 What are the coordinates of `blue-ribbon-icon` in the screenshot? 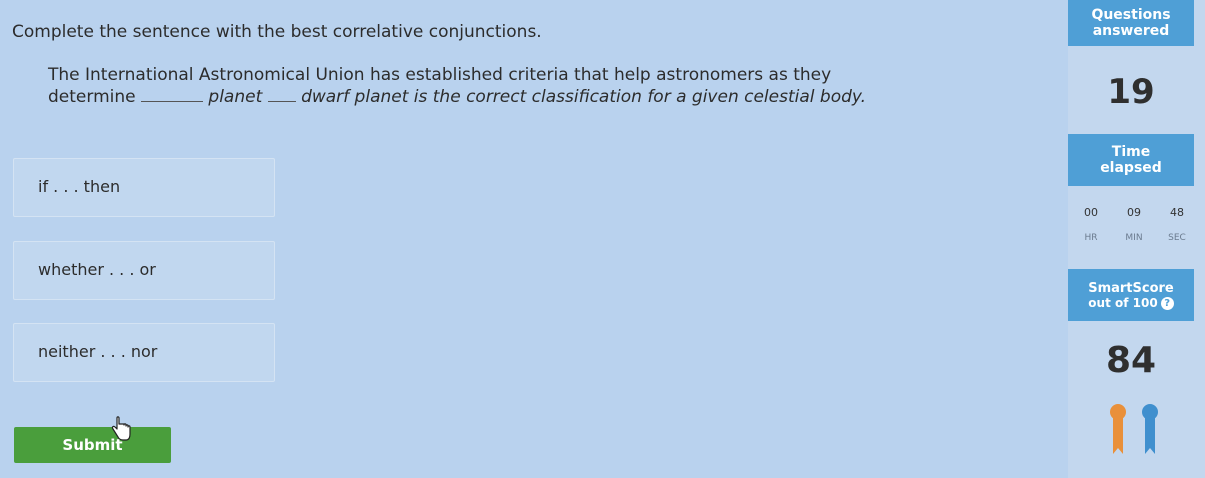 It's located at (1150, 429).